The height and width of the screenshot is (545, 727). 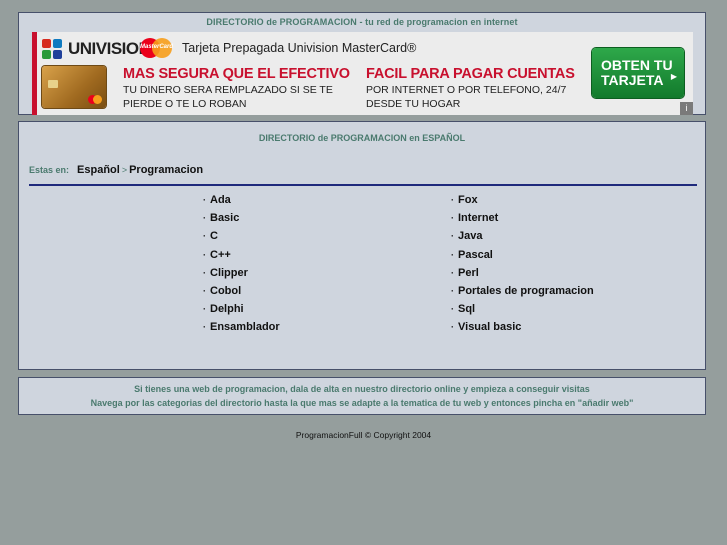 I want to click on category-link: Perl, so click(x=468, y=273).